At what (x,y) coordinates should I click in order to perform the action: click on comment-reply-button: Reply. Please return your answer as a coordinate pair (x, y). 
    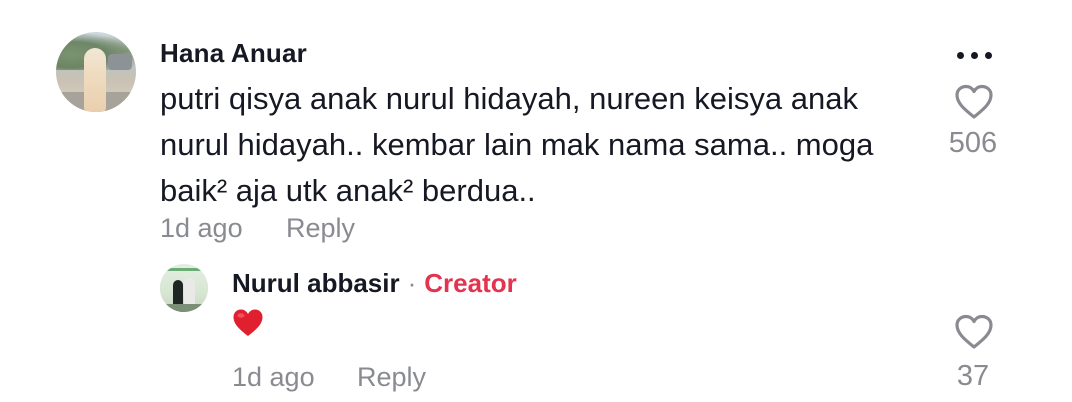
    Looking at the image, I should click on (320, 228).